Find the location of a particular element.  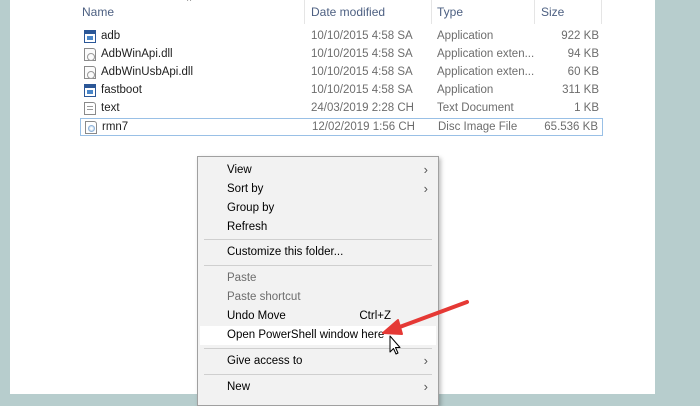

file-name: fastboot is located at coordinates (121, 90).